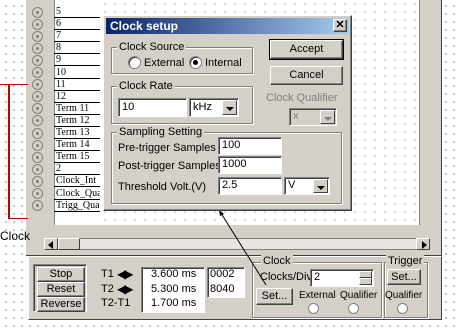 The height and width of the screenshot is (331, 456). Describe the element at coordinates (250, 165) in the screenshot. I see `post-trigger-input: 1000` at that location.